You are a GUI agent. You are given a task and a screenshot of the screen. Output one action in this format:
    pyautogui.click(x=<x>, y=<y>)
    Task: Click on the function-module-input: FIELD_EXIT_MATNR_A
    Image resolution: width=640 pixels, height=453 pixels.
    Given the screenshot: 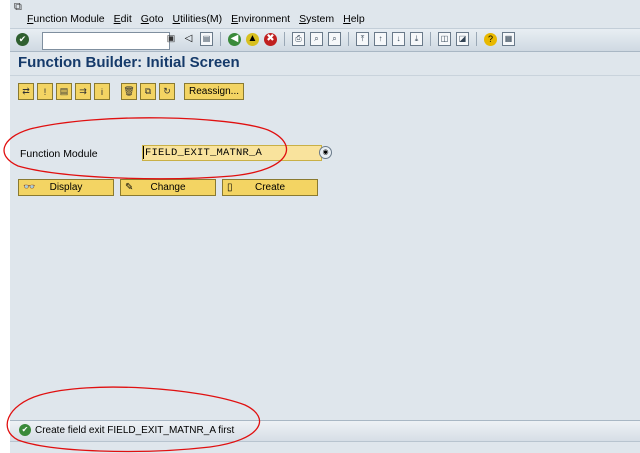 What is the action you would take?
    pyautogui.click(x=232, y=153)
    